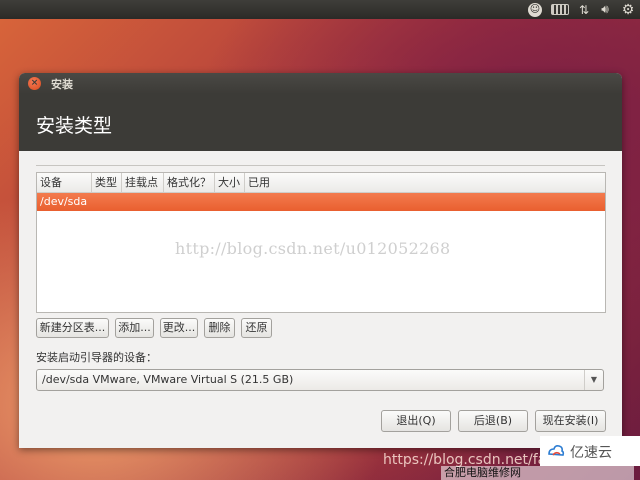  What do you see at coordinates (570, 421) in the screenshot?
I see `install-now-button: 现在安装(I)` at bounding box center [570, 421].